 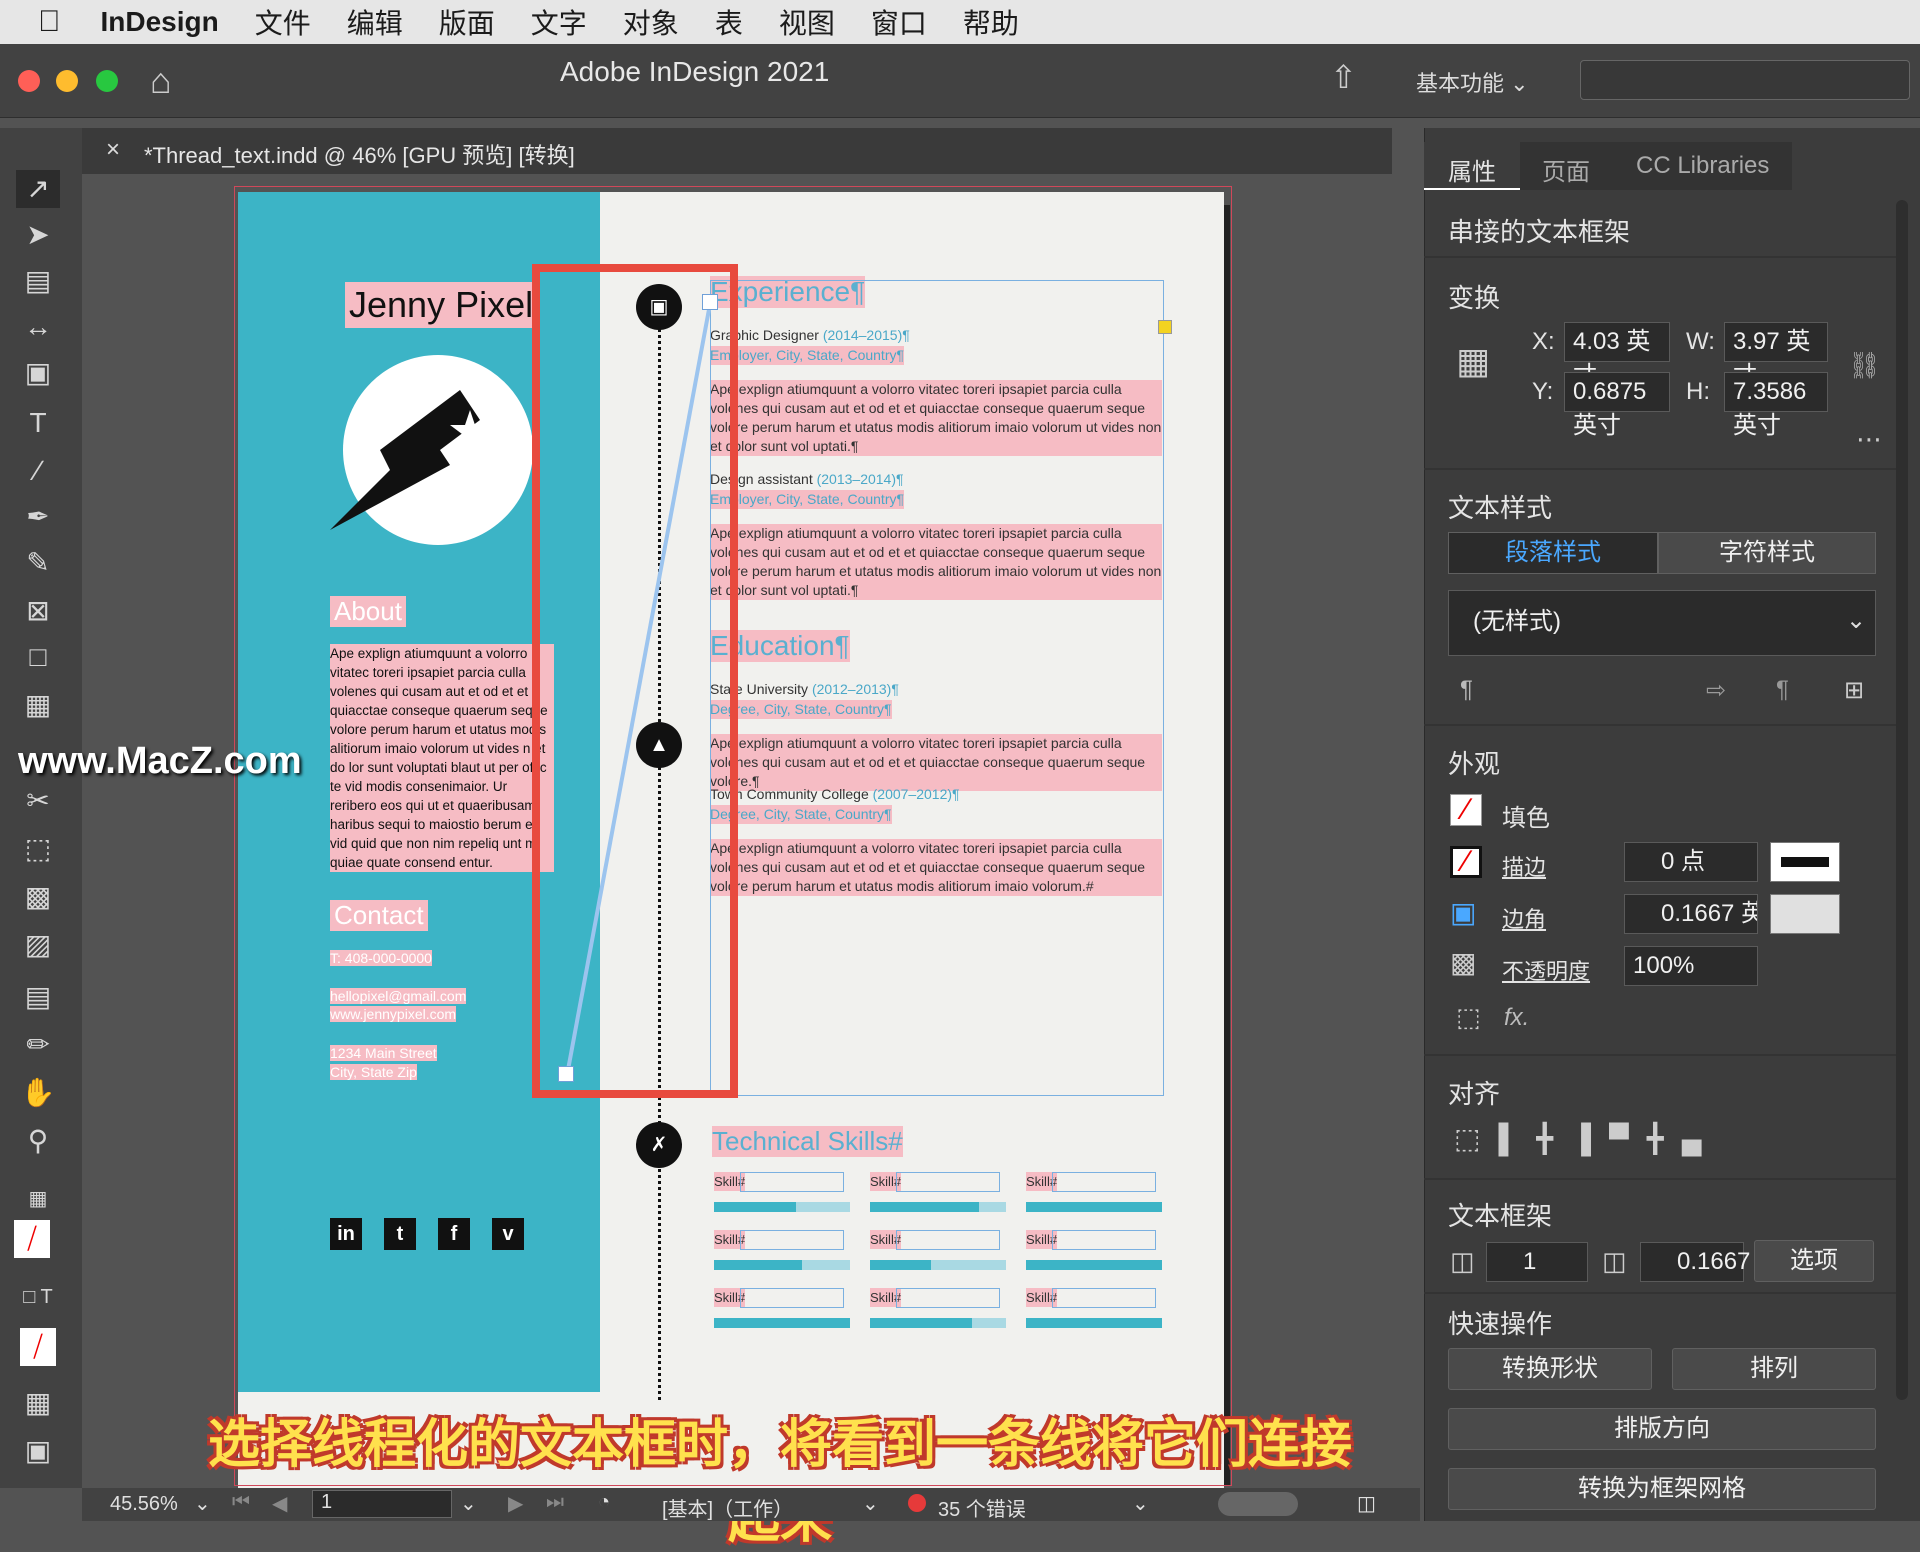 What do you see at coordinates (38, 849) in the screenshot?
I see `free-transform-tool-icon: ⬚` at bounding box center [38, 849].